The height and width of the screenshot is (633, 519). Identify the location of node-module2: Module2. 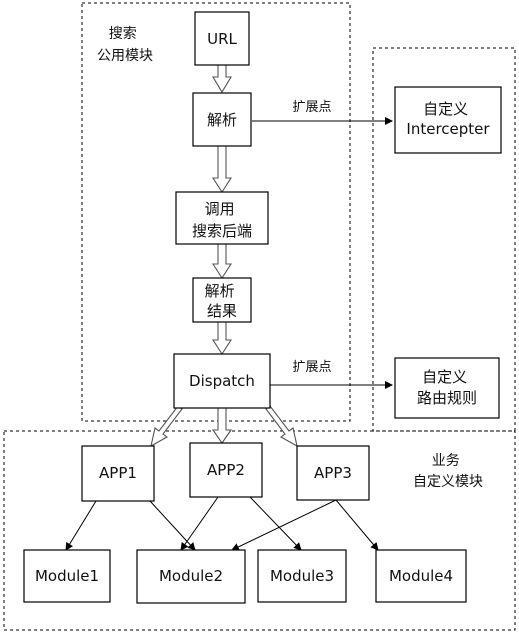
(191, 576).